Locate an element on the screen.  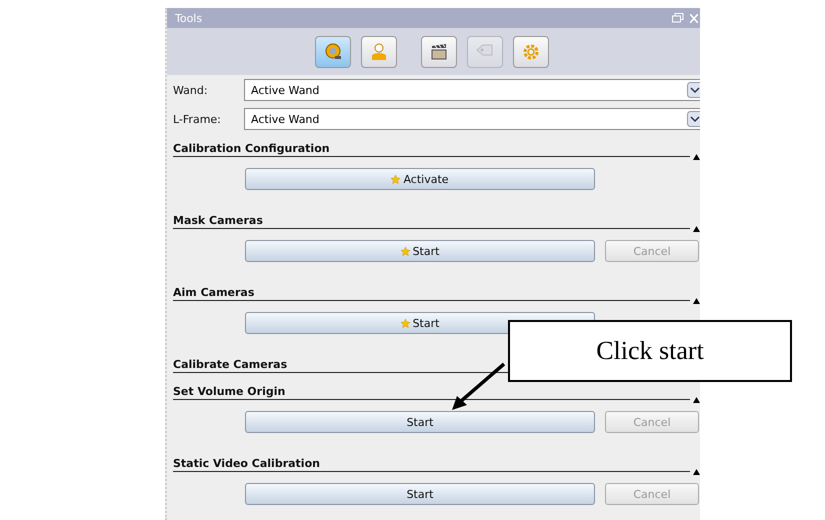
start-button: Activate is located at coordinates (420, 179).